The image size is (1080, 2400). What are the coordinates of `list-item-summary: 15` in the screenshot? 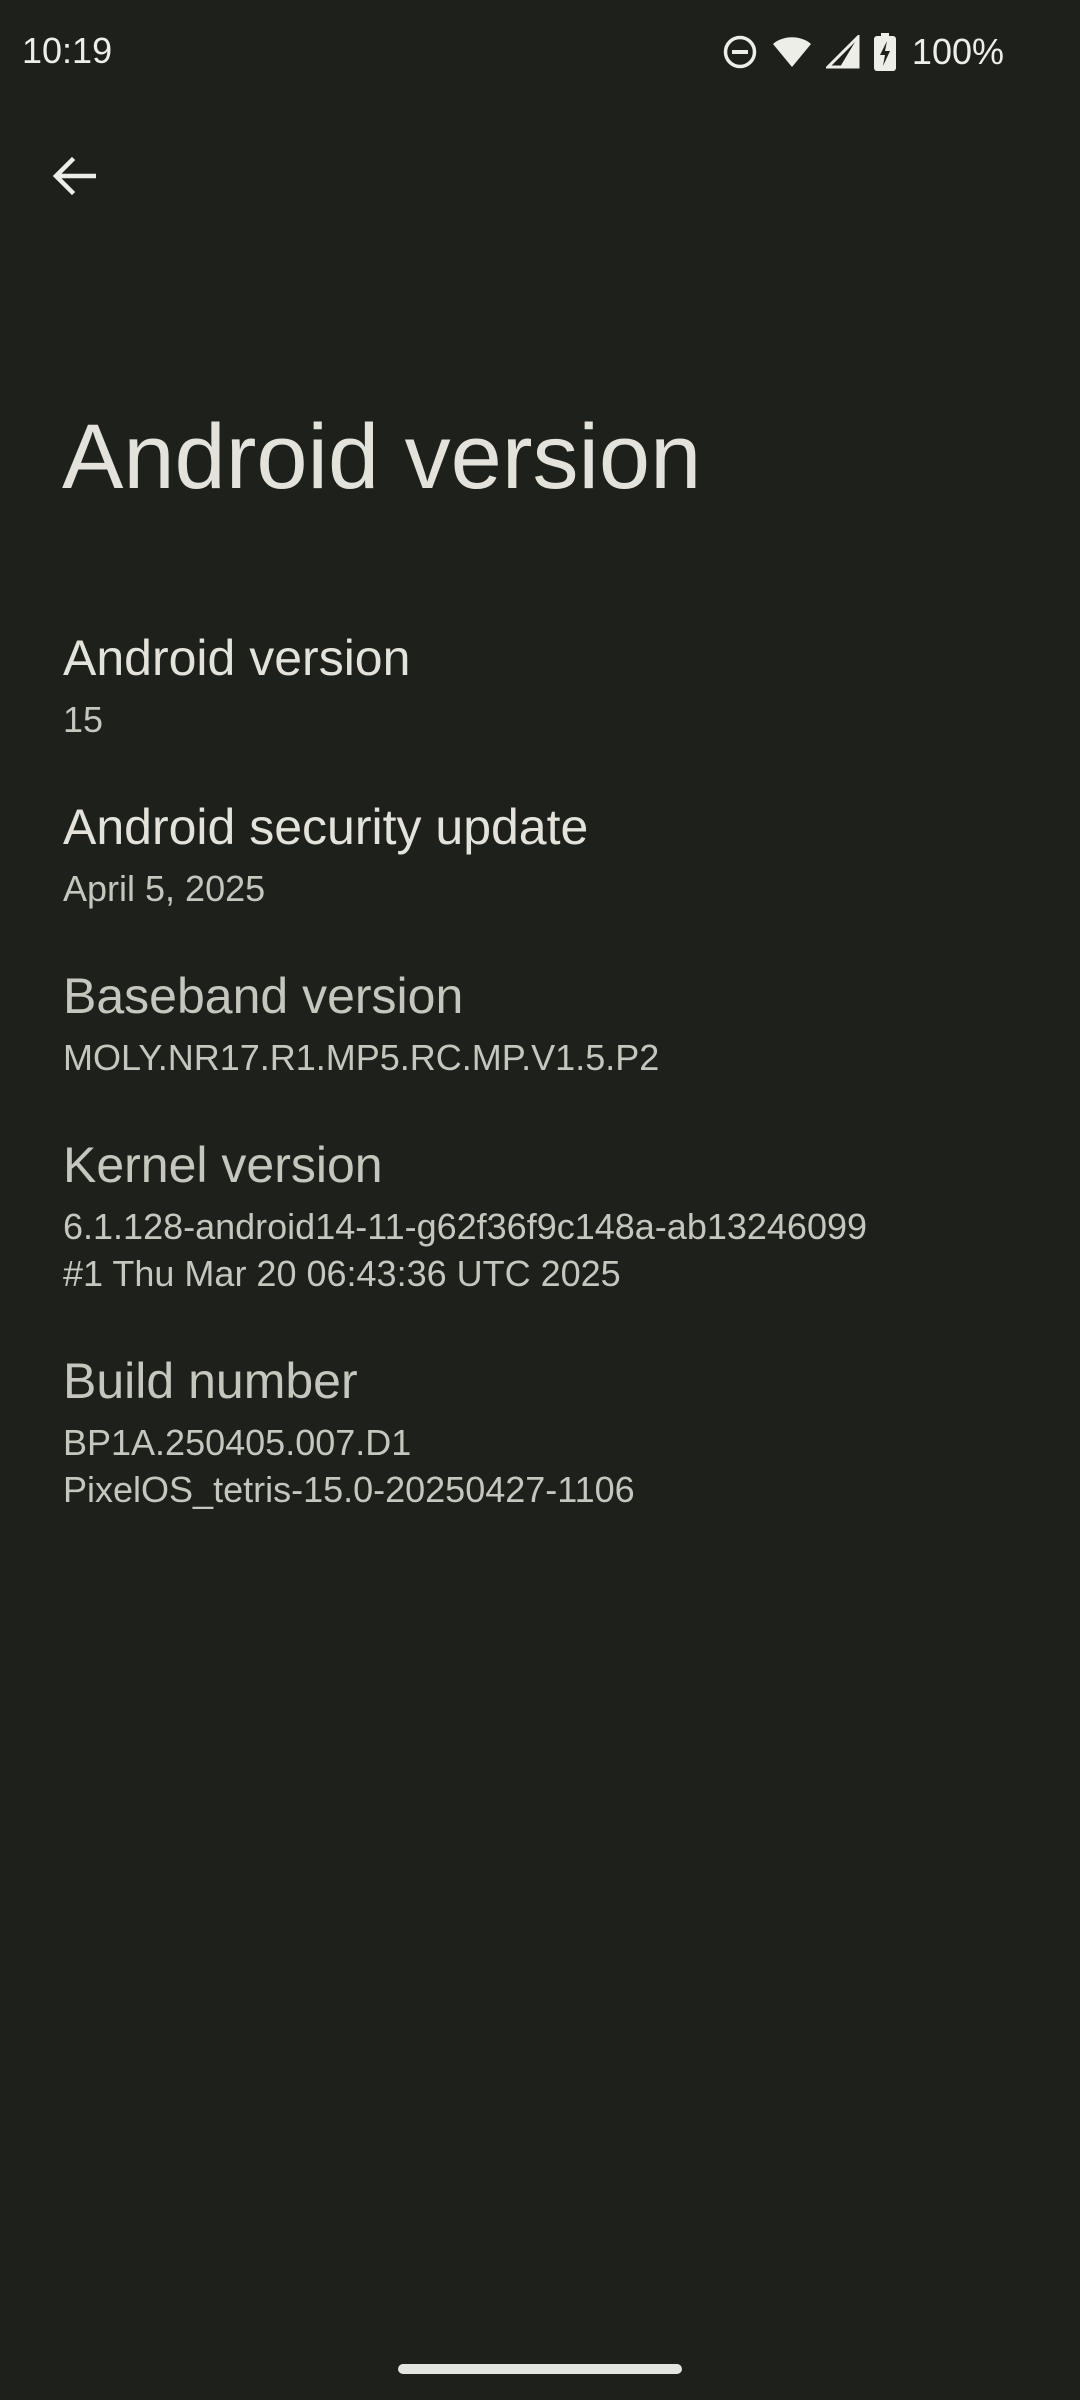 It's located at (83, 719).